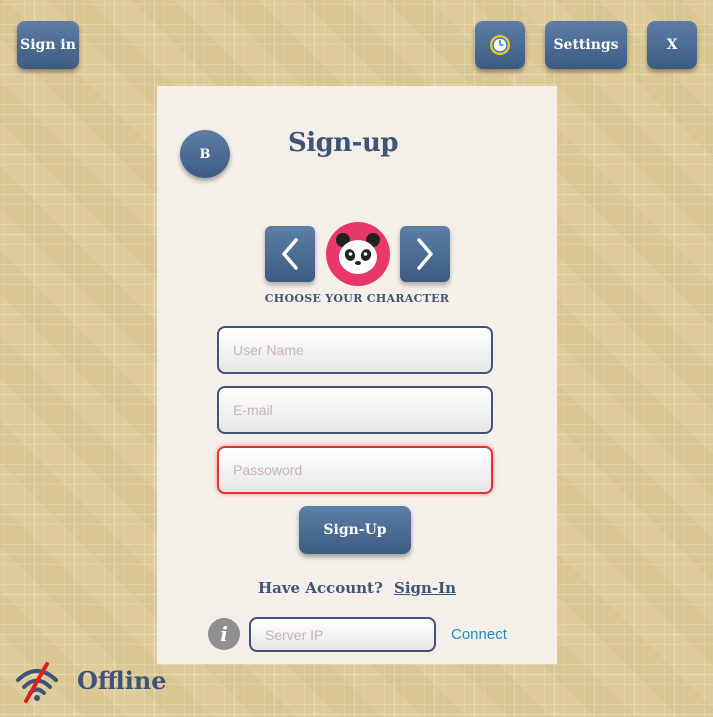 The height and width of the screenshot is (717, 713). I want to click on username-field, so click(355, 350).